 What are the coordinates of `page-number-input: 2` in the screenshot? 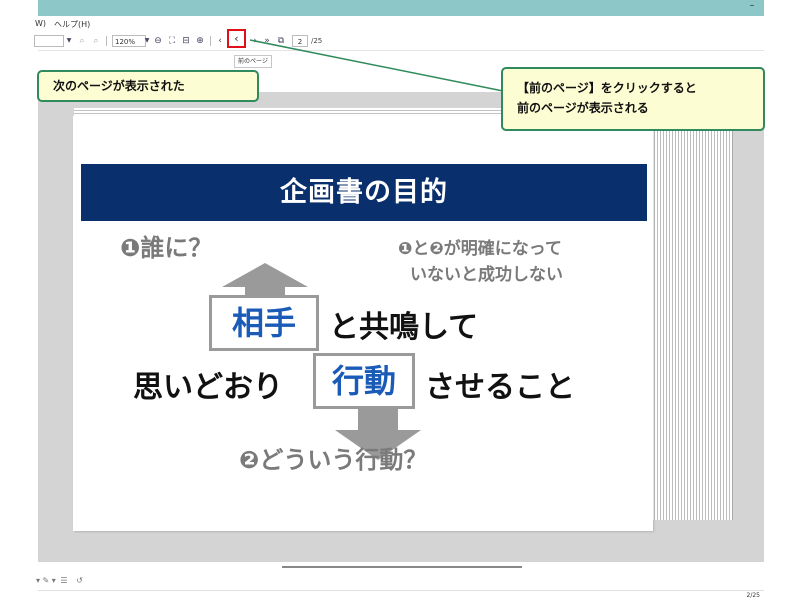 It's located at (300, 41).